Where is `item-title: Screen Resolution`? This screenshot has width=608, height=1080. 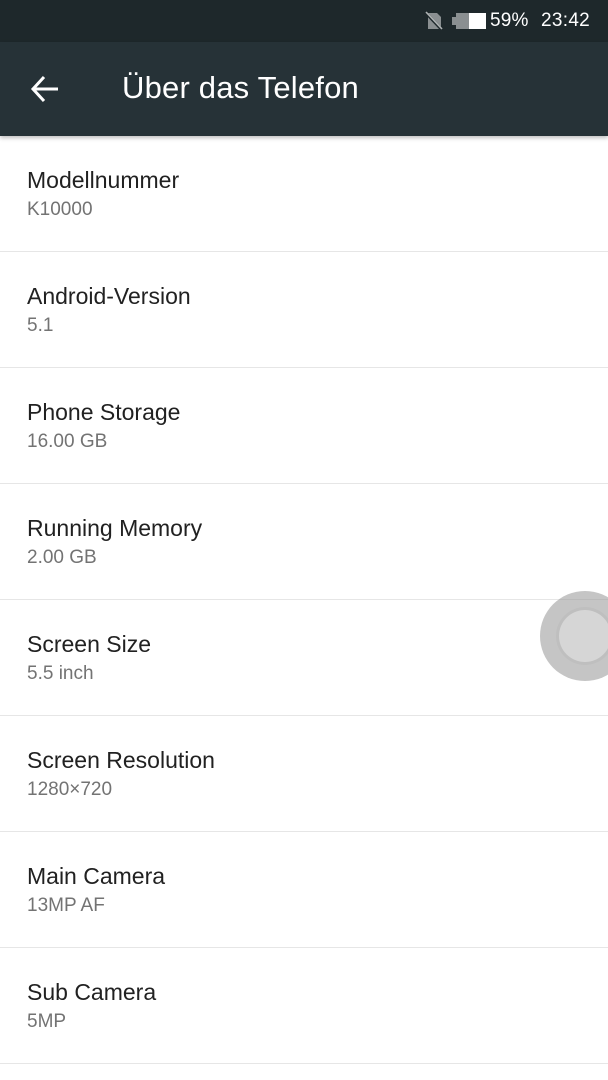 item-title: Screen Resolution is located at coordinates (121, 760).